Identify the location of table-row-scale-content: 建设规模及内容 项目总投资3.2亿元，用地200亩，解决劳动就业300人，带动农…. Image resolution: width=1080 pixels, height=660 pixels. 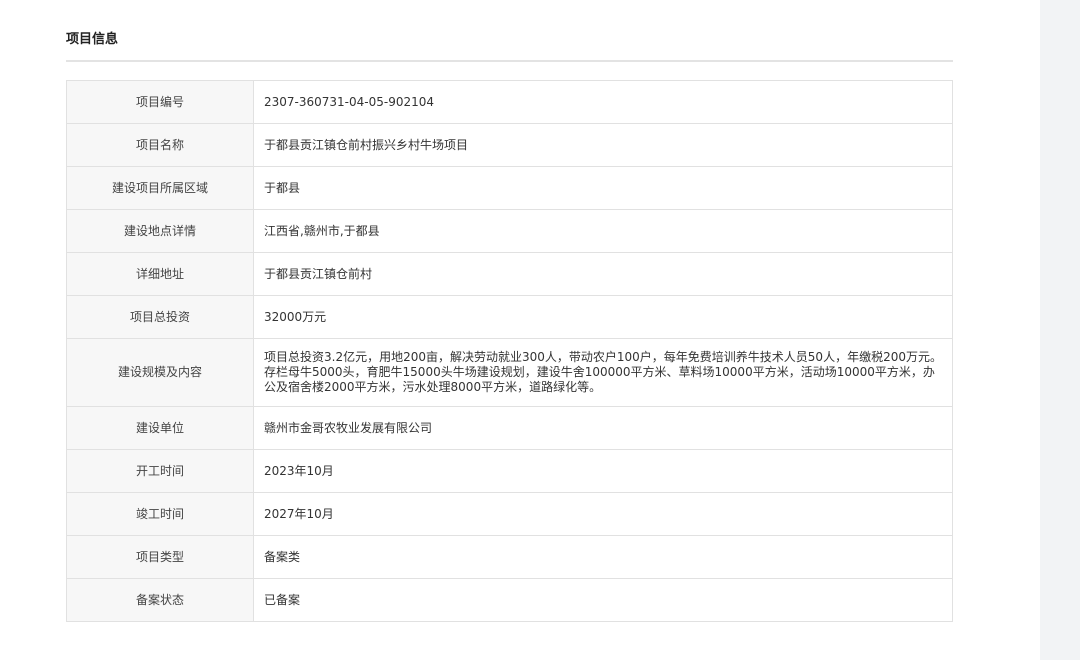
(509, 372).